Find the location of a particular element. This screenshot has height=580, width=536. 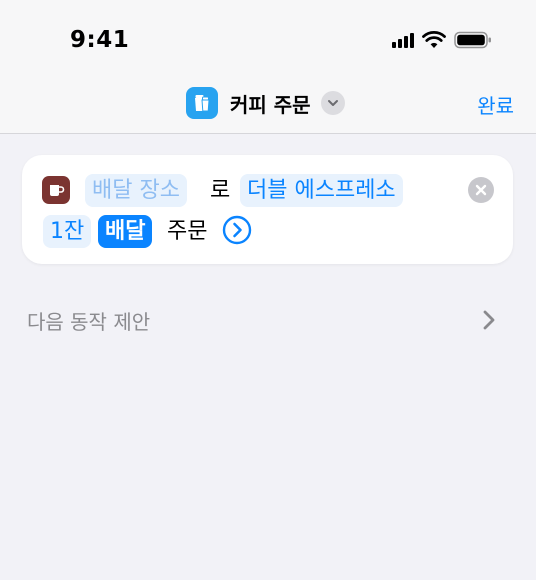

suggestions-label: 다음 동작 제안 is located at coordinates (89, 322).